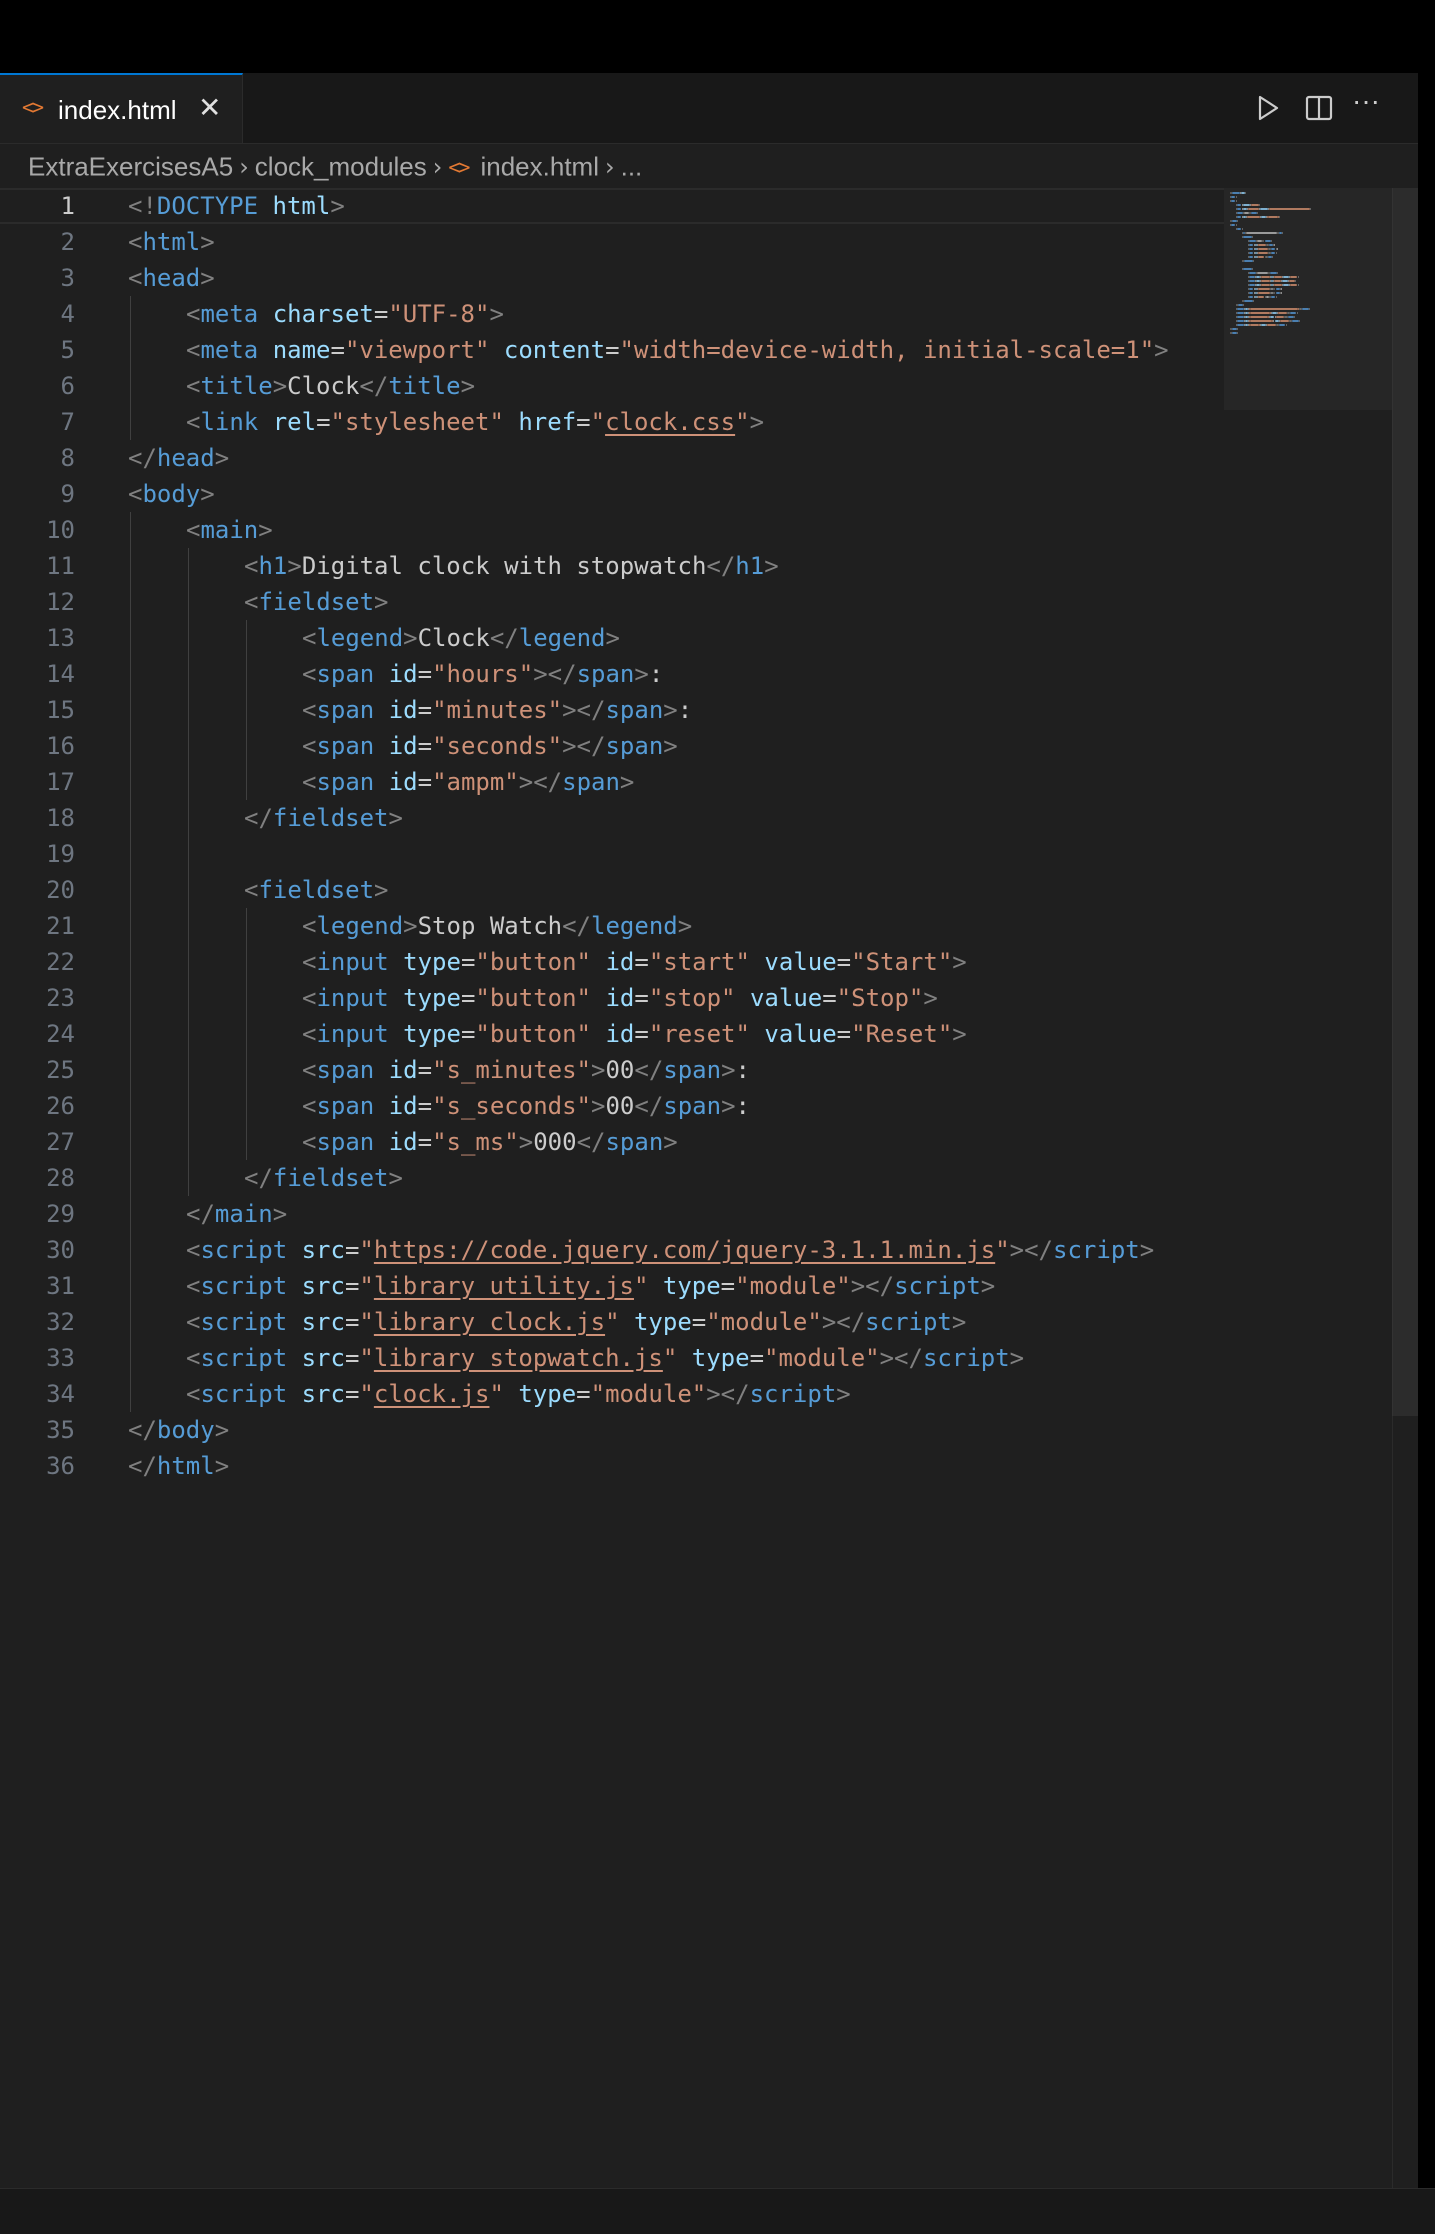 This screenshot has width=1435, height=2234. Describe the element at coordinates (612, 314) in the screenshot. I see `code-line: 4 <meta charset="UTF-8">` at that location.